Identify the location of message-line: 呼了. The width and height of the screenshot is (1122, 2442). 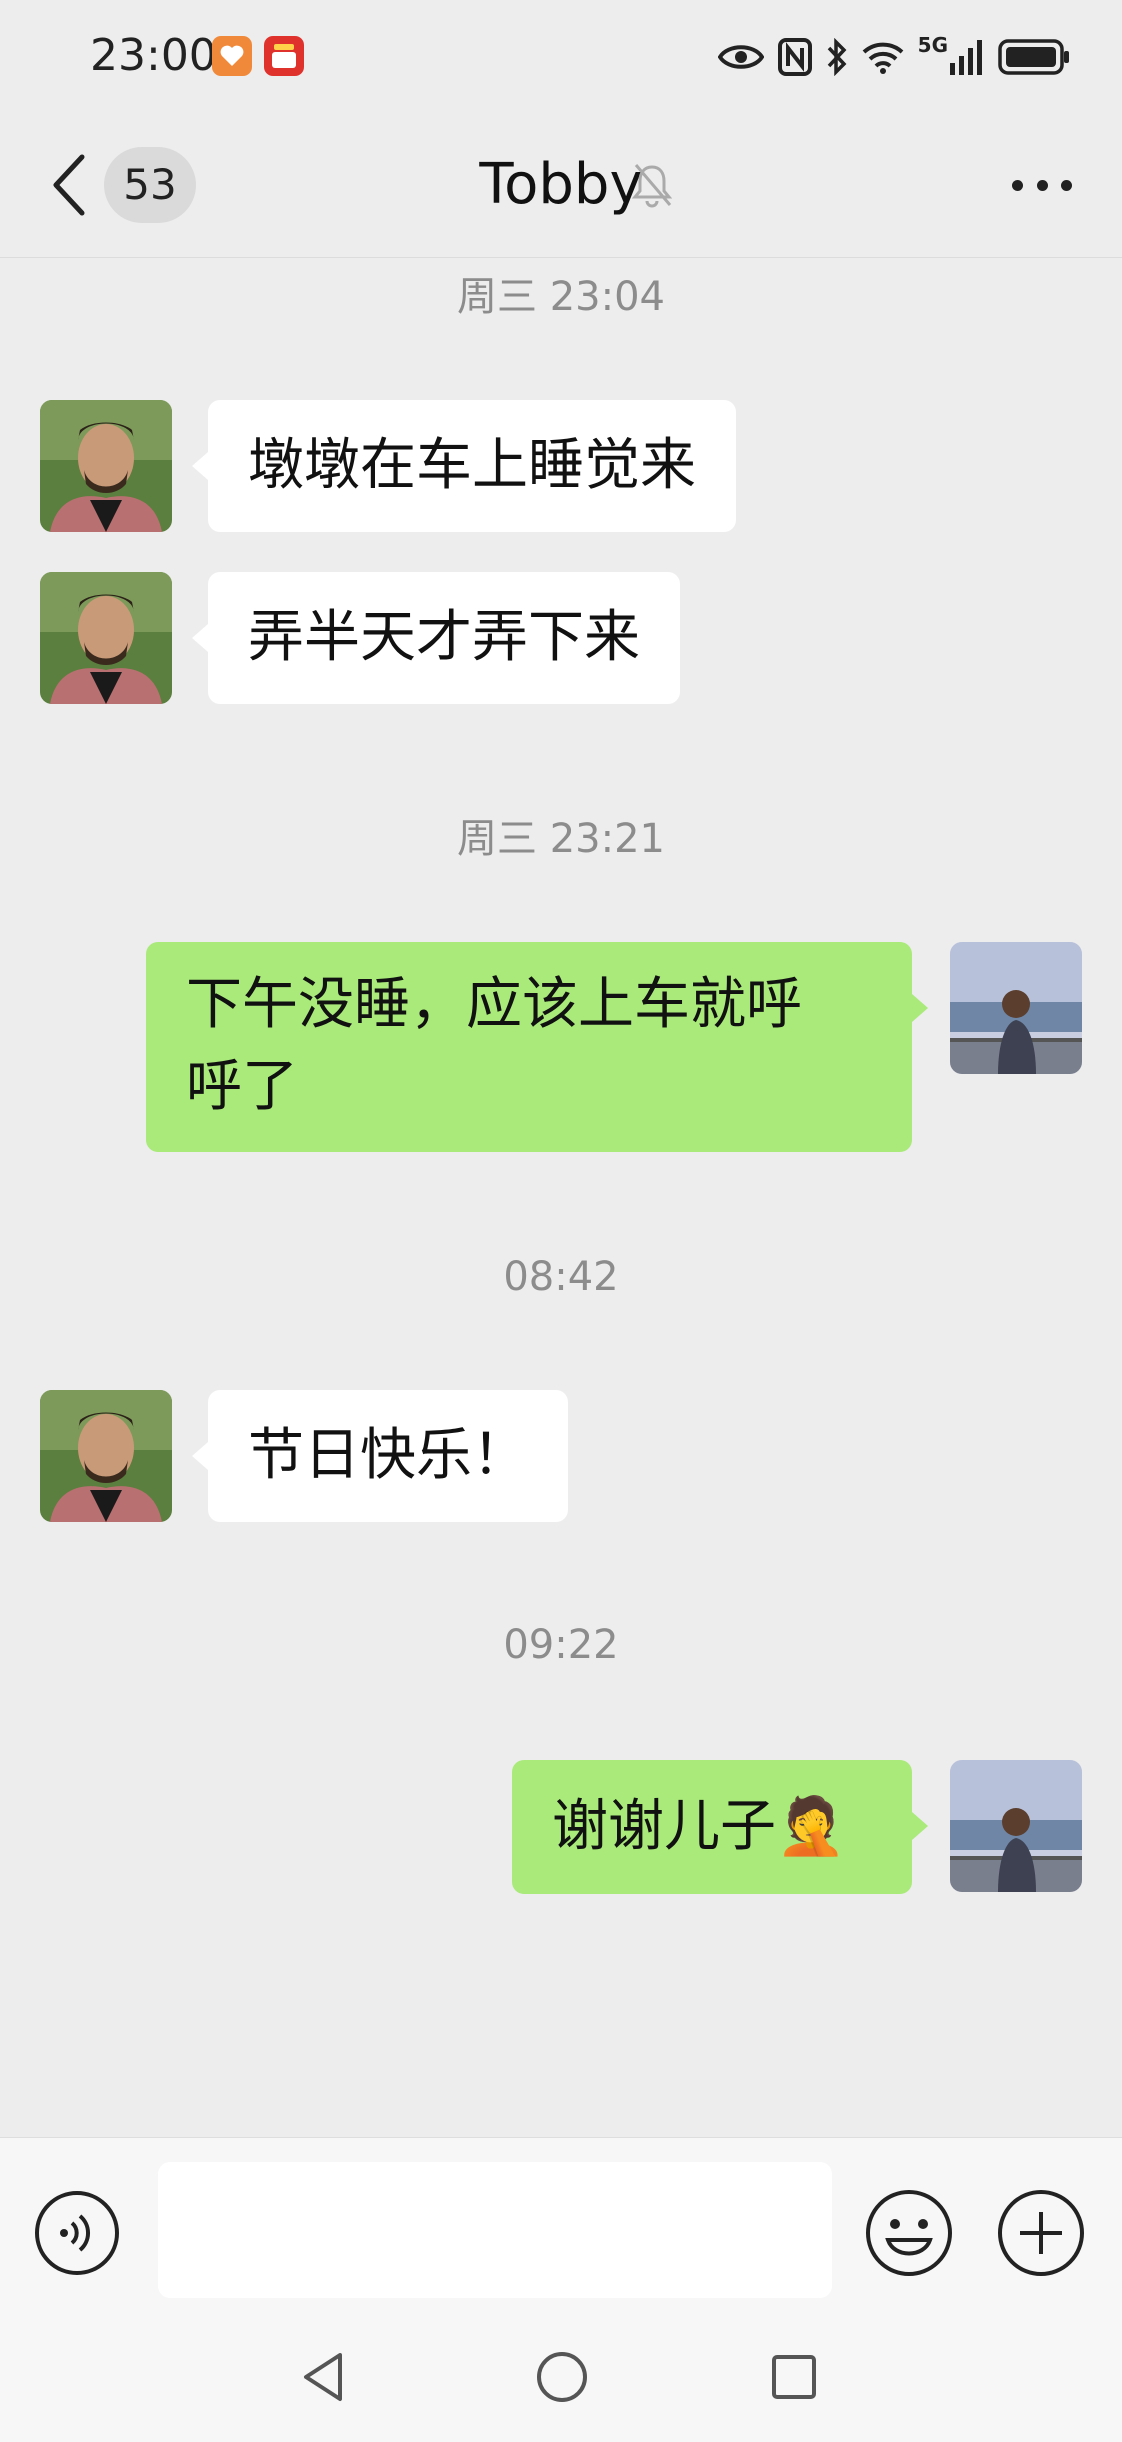
(242, 1086).